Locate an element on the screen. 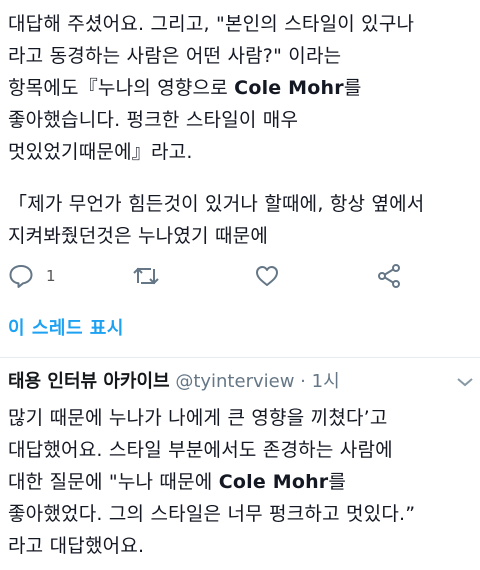  cut-off-header is located at coordinates (167, 2).